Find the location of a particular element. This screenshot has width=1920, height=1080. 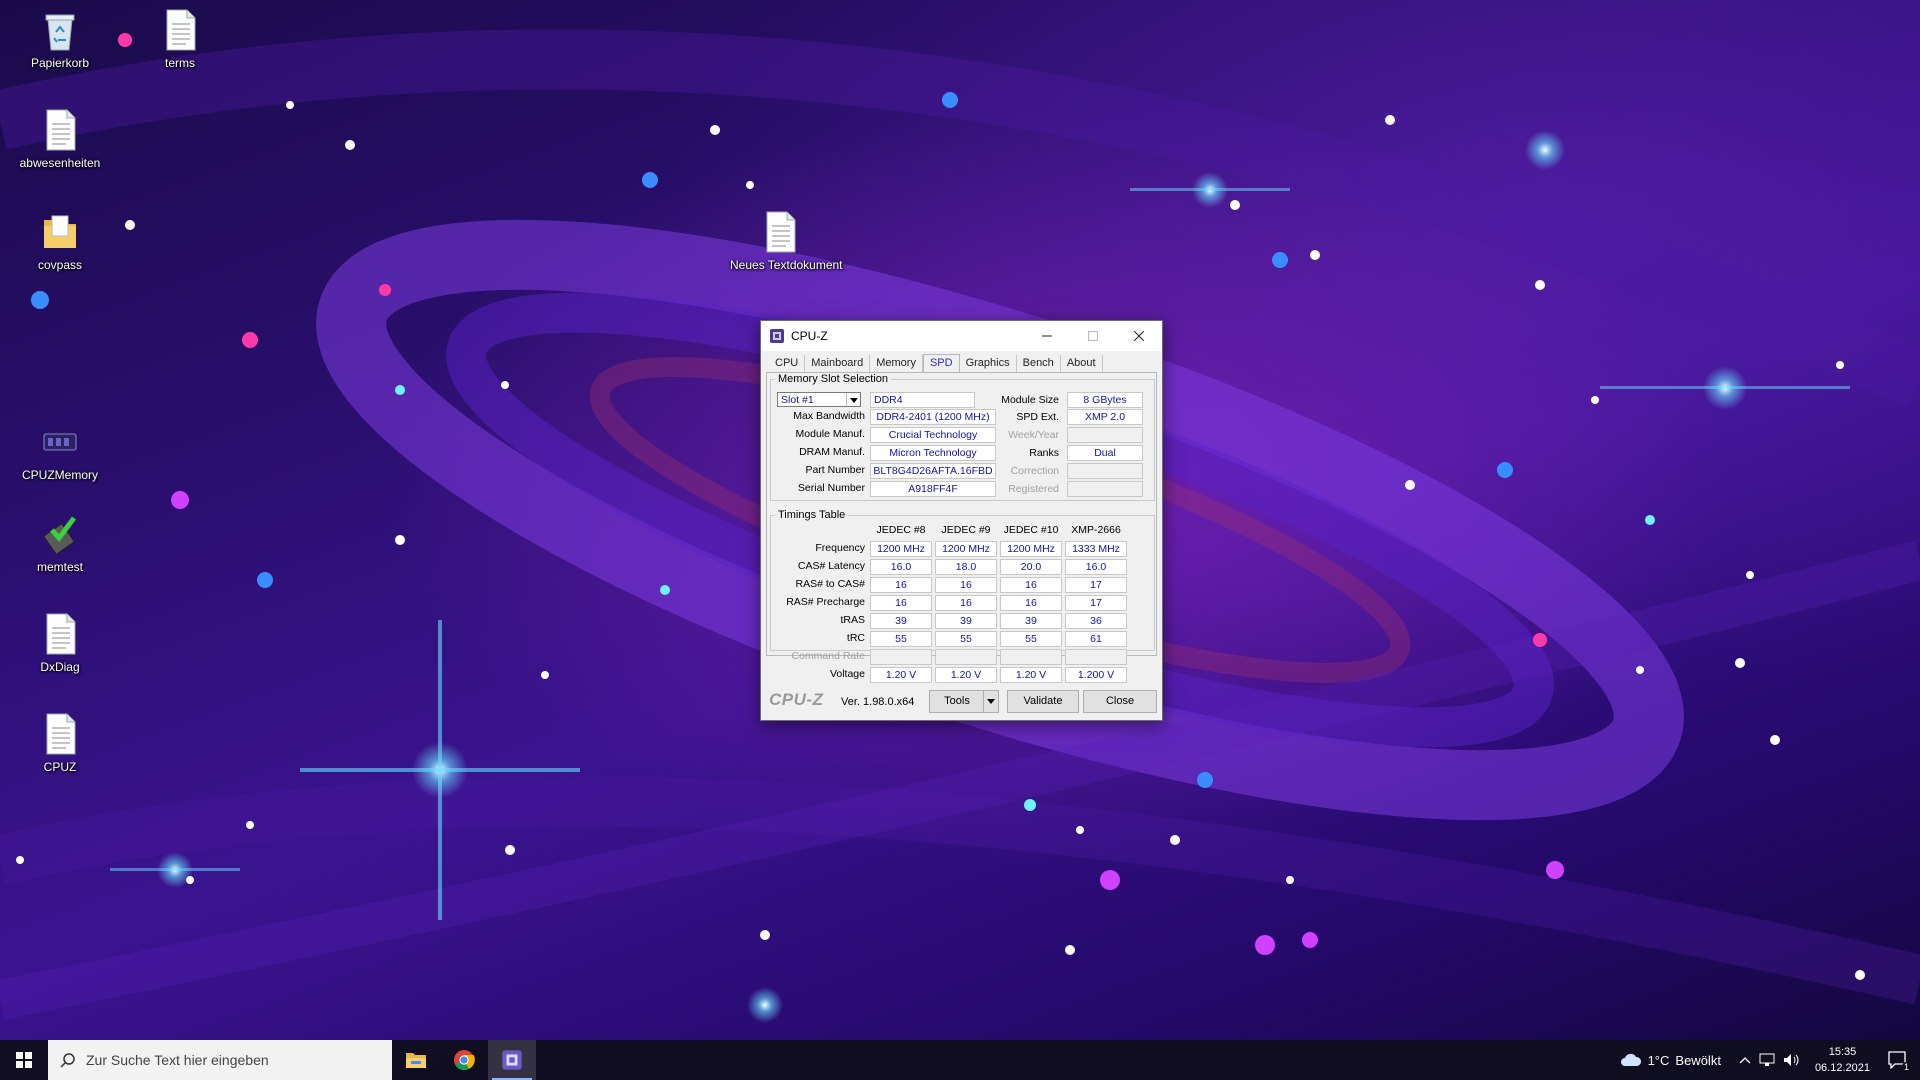

show-hidden-icons-button is located at coordinates (1745, 1060).